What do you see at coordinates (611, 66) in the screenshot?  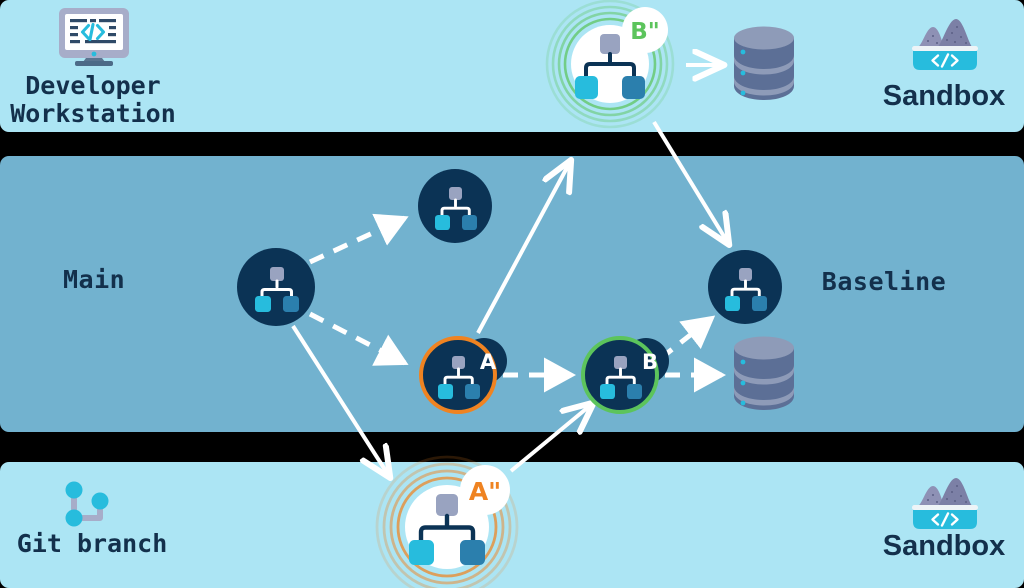 I see `sandbox-node-b-prime: B"` at bounding box center [611, 66].